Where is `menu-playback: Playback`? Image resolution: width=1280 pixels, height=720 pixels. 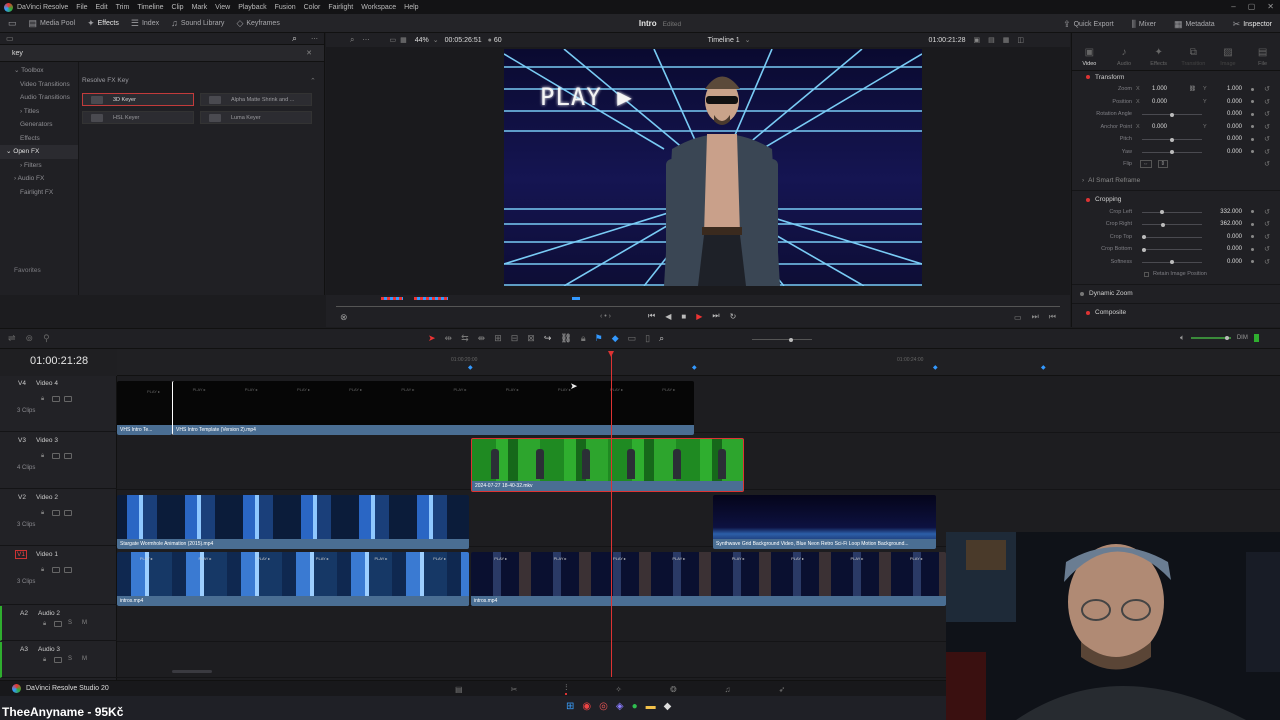
menu-playback: Playback is located at coordinates (252, 7).